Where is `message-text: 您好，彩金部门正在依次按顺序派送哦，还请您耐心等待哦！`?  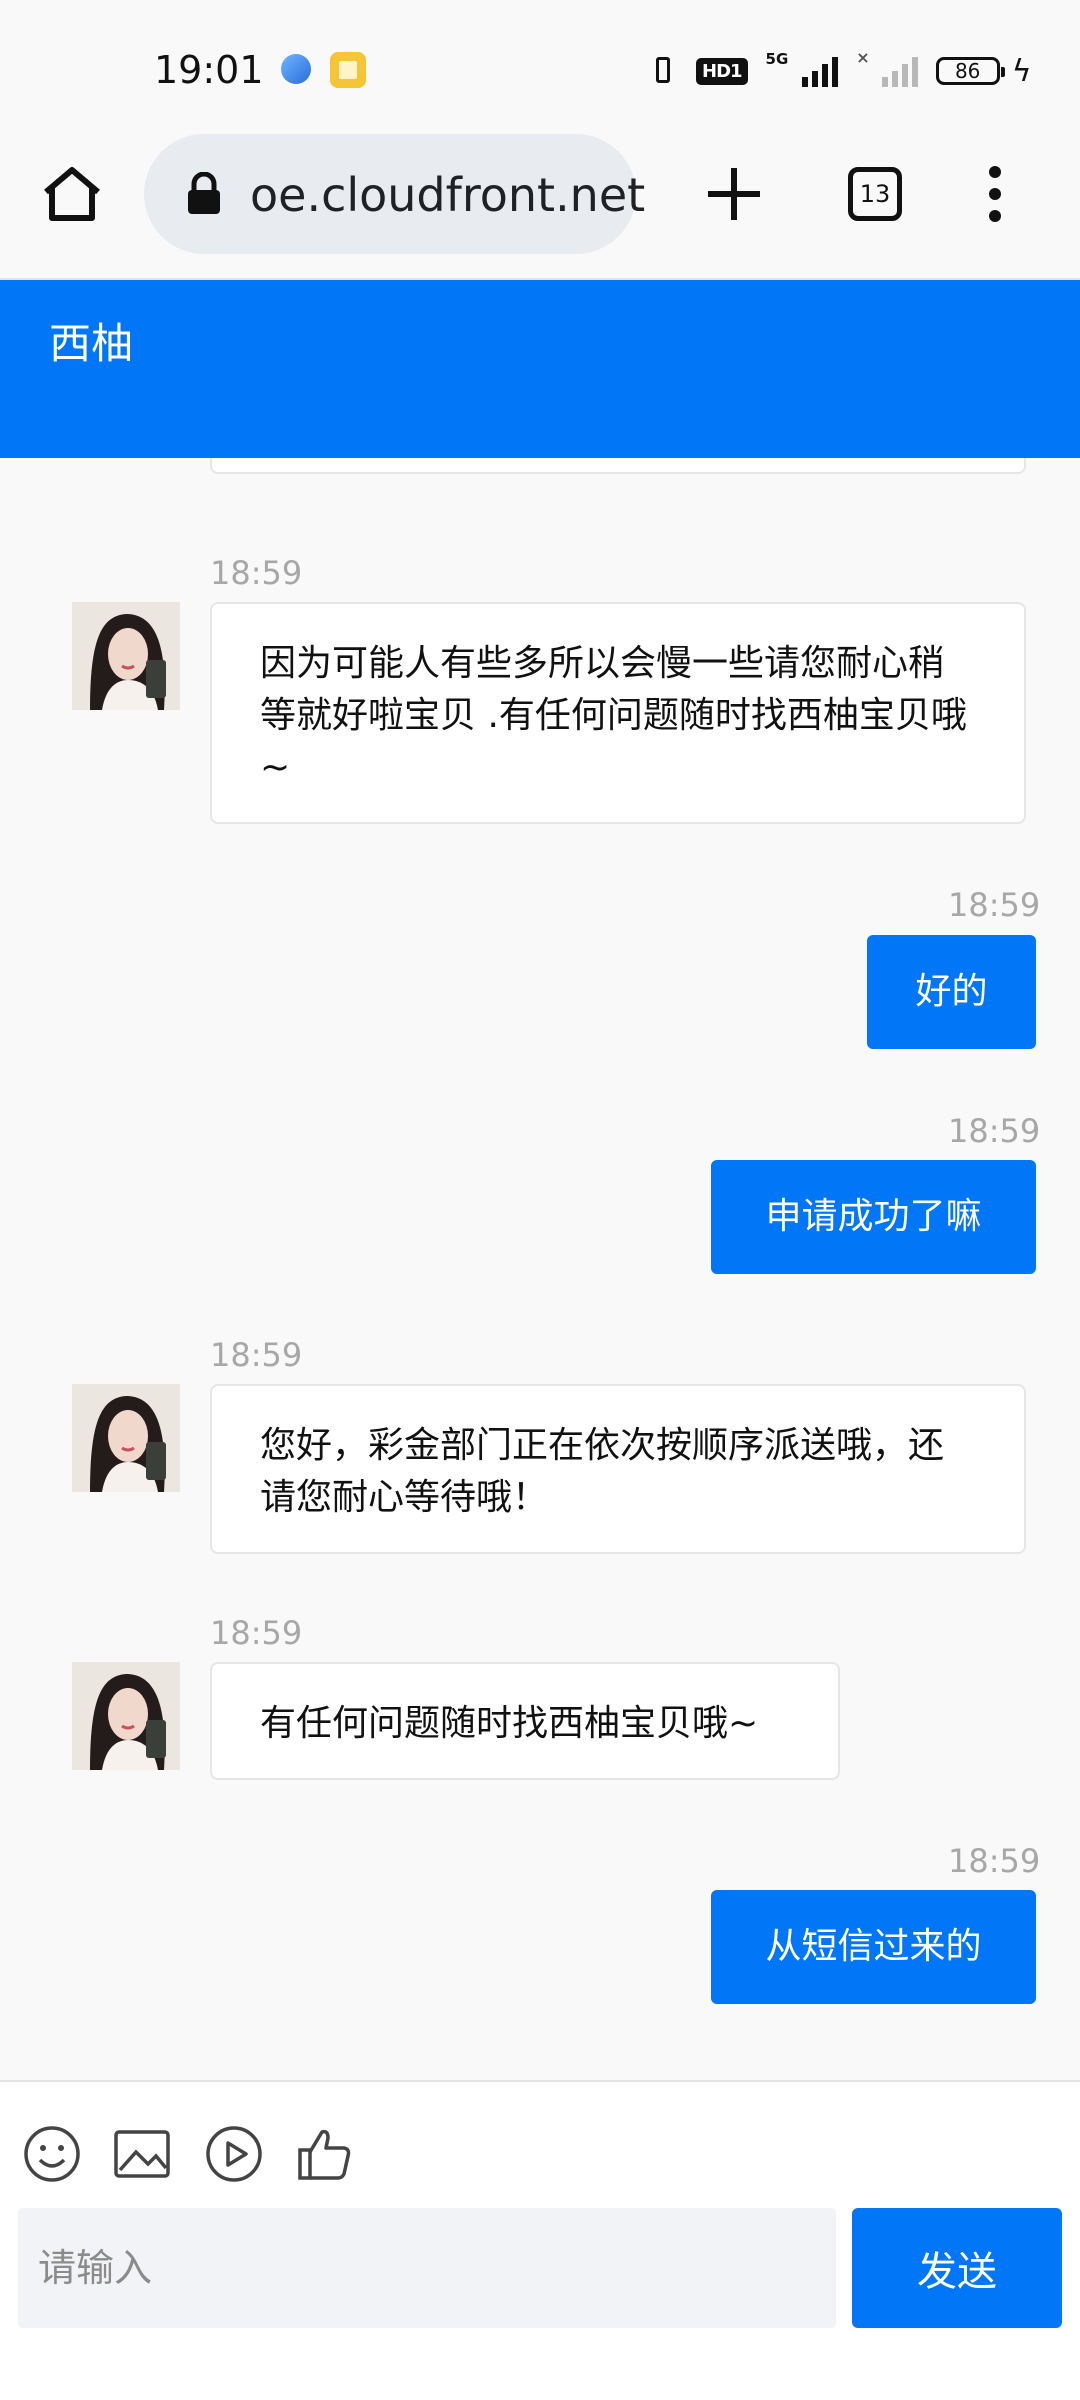
message-text: 您好，彩金部门正在依次按顺序派送哦，还请您耐心等待哦！ is located at coordinates (602, 1471).